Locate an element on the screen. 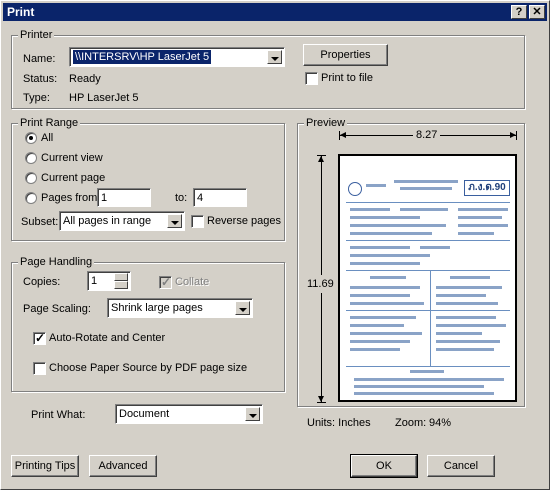  reverse-pages-checkbox is located at coordinates (197, 221).